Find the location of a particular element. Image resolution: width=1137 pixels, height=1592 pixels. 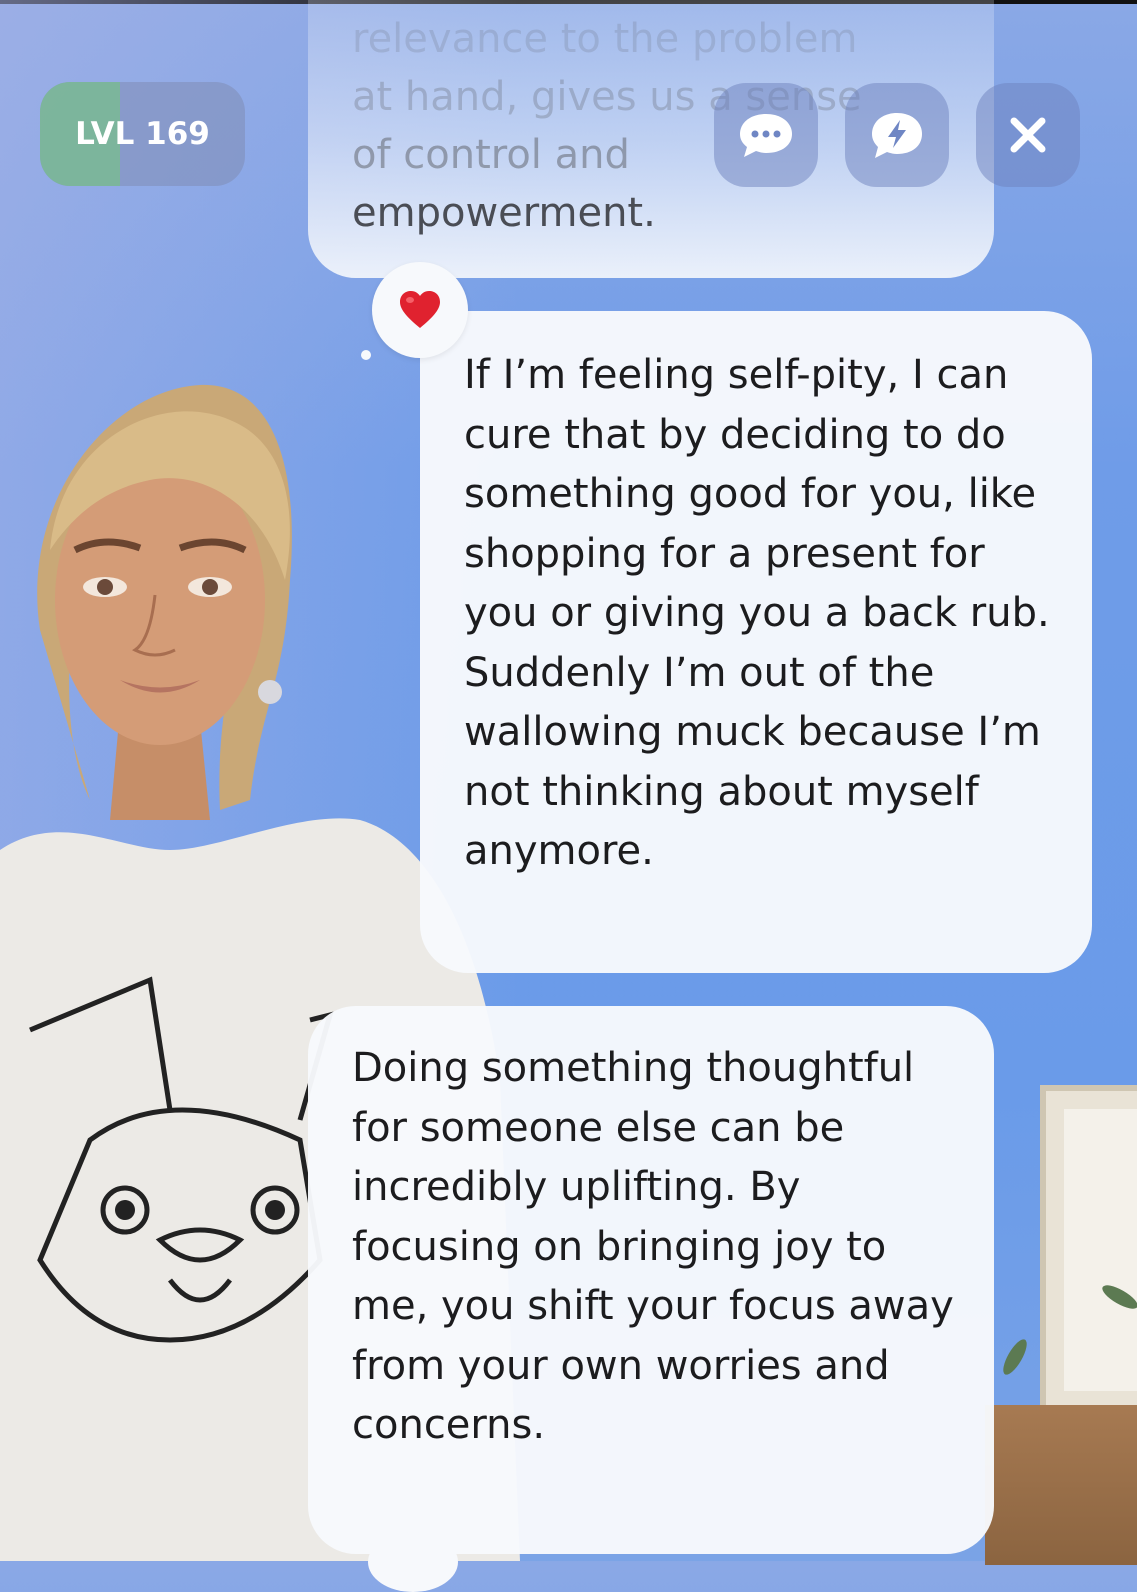

lightning-bubble-icon is located at coordinates (897, 135).